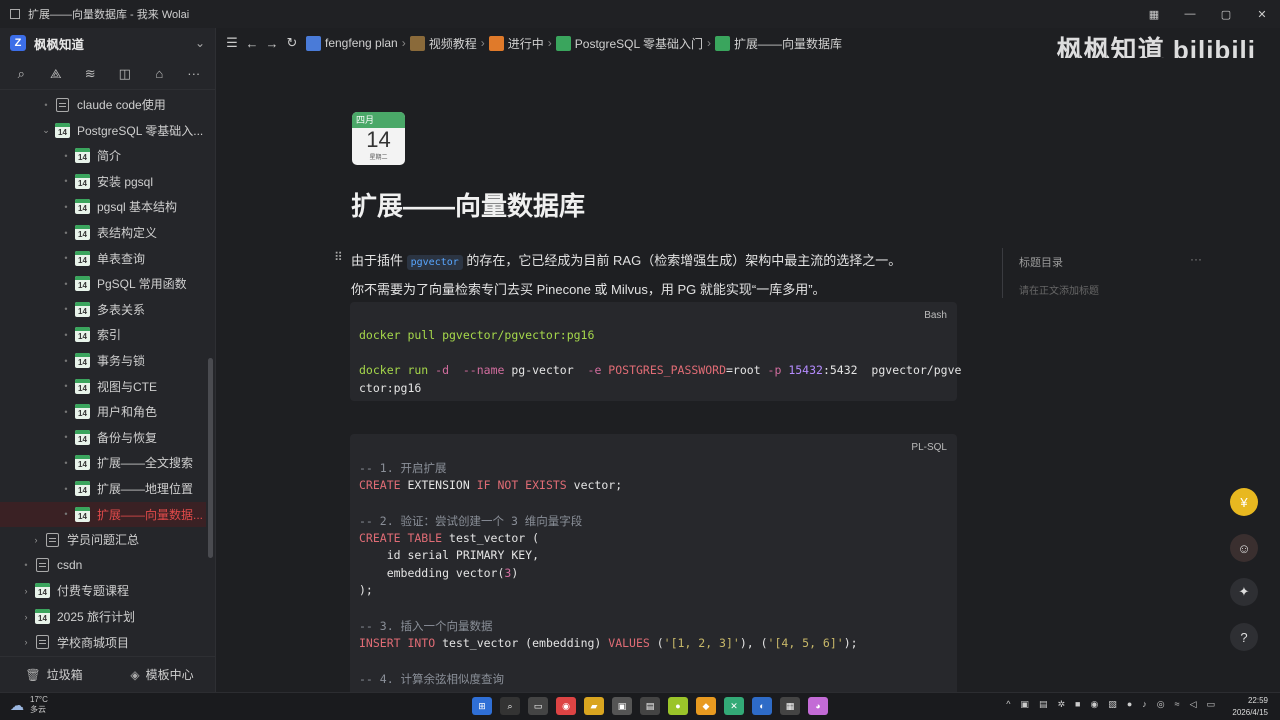  I want to click on page-calendar-icon: 四月 14 星期二, so click(378, 138).